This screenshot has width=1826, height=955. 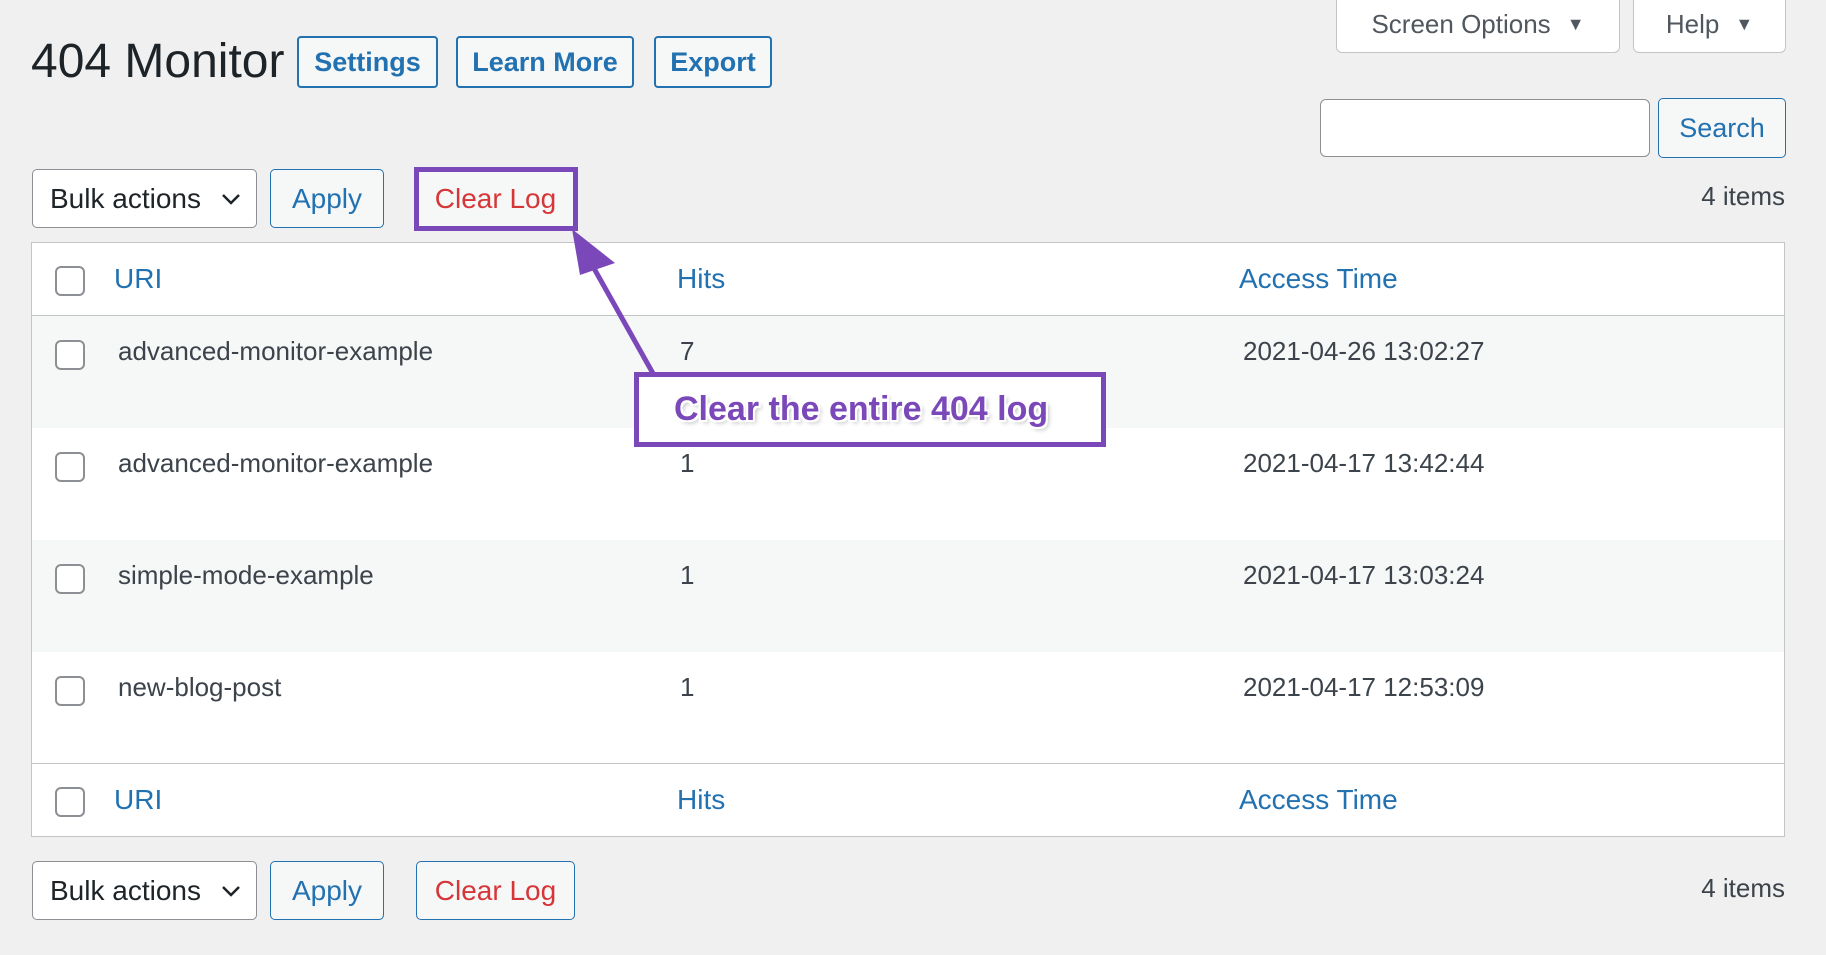 What do you see at coordinates (138, 800) in the screenshot?
I see `column-uri-footer: URI` at bounding box center [138, 800].